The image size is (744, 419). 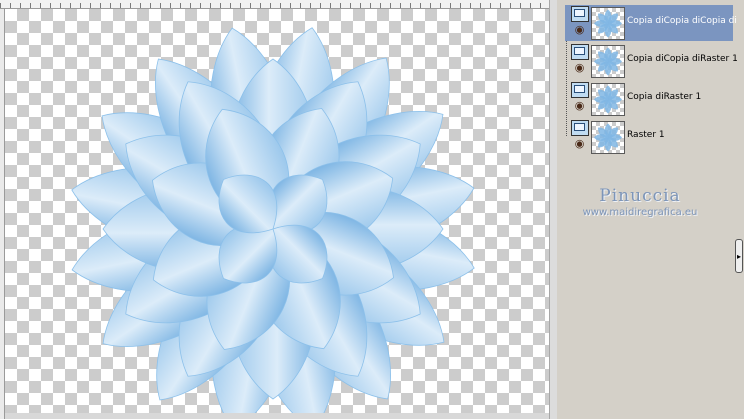 I want to click on layer-name: Raster 1, so click(x=646, y=135).